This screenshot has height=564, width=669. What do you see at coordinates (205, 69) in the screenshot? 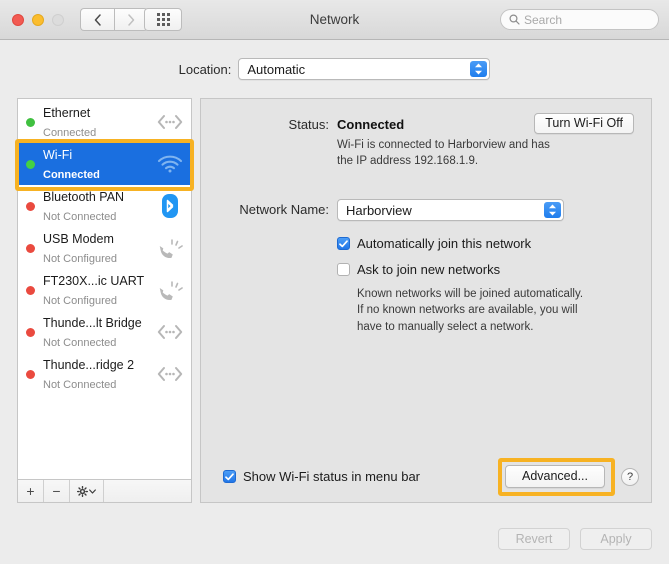
I see `location-label: Location:` at bounding box center [205, 69].